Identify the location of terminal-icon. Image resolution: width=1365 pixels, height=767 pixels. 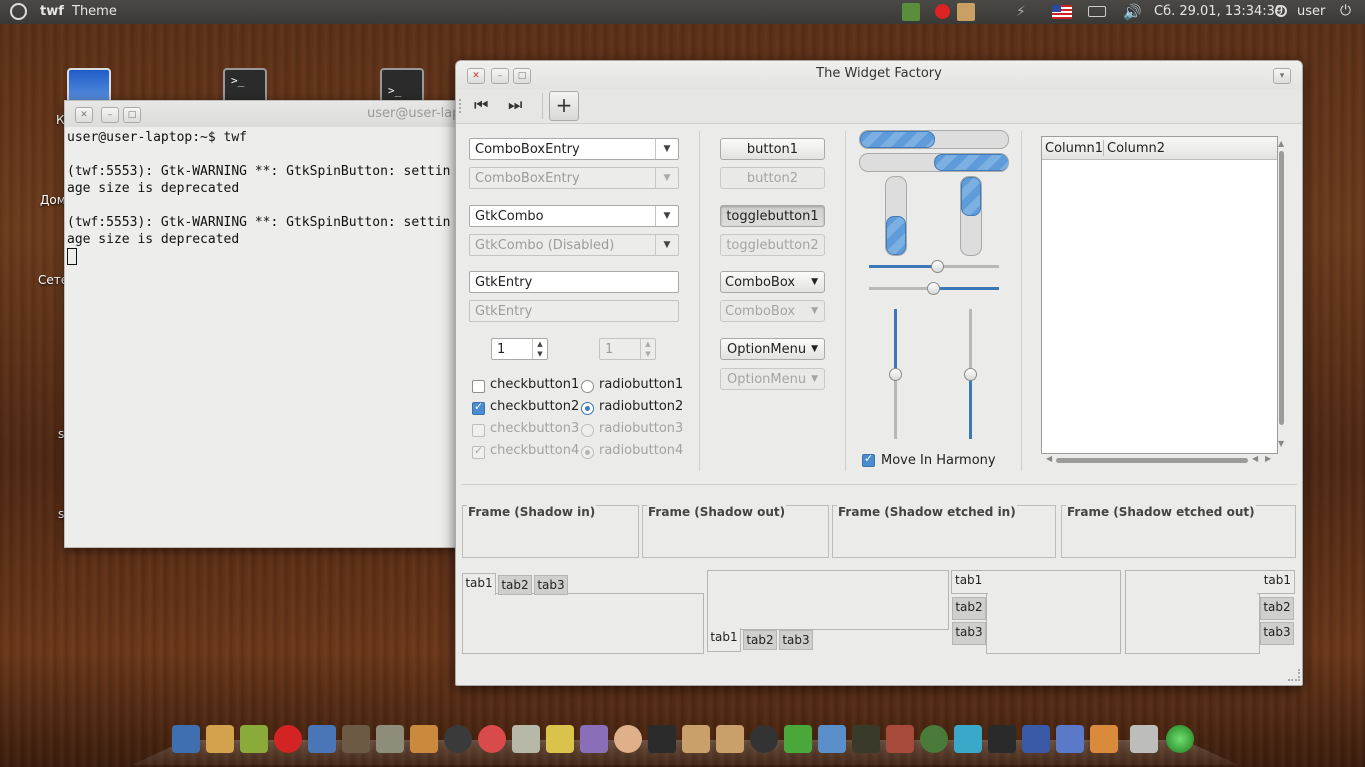
(662, 739).